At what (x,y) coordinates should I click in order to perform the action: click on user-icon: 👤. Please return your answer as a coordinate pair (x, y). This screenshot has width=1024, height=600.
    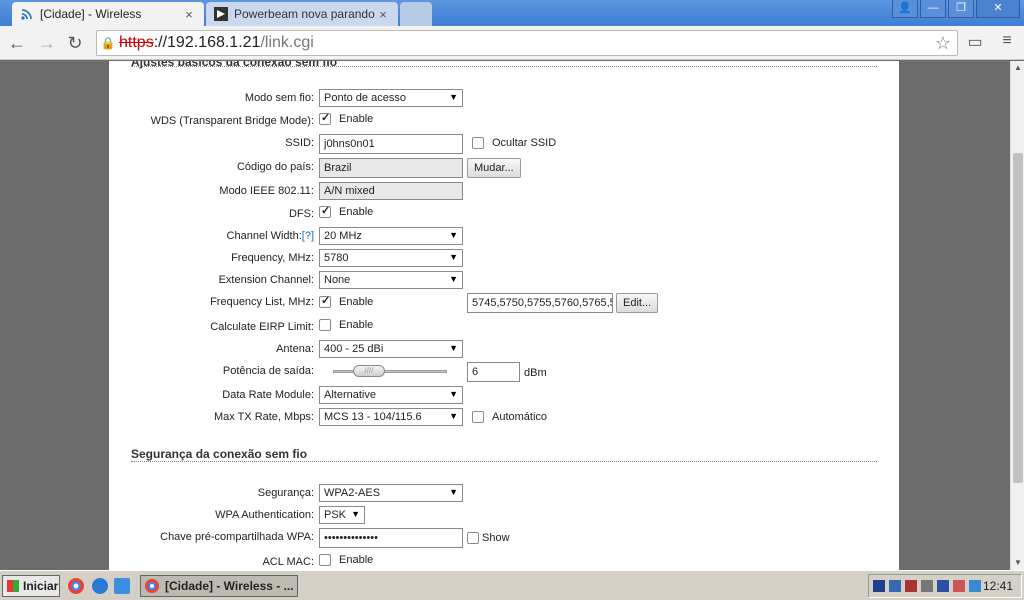
    Looking at the image, I should click on (905, 9).